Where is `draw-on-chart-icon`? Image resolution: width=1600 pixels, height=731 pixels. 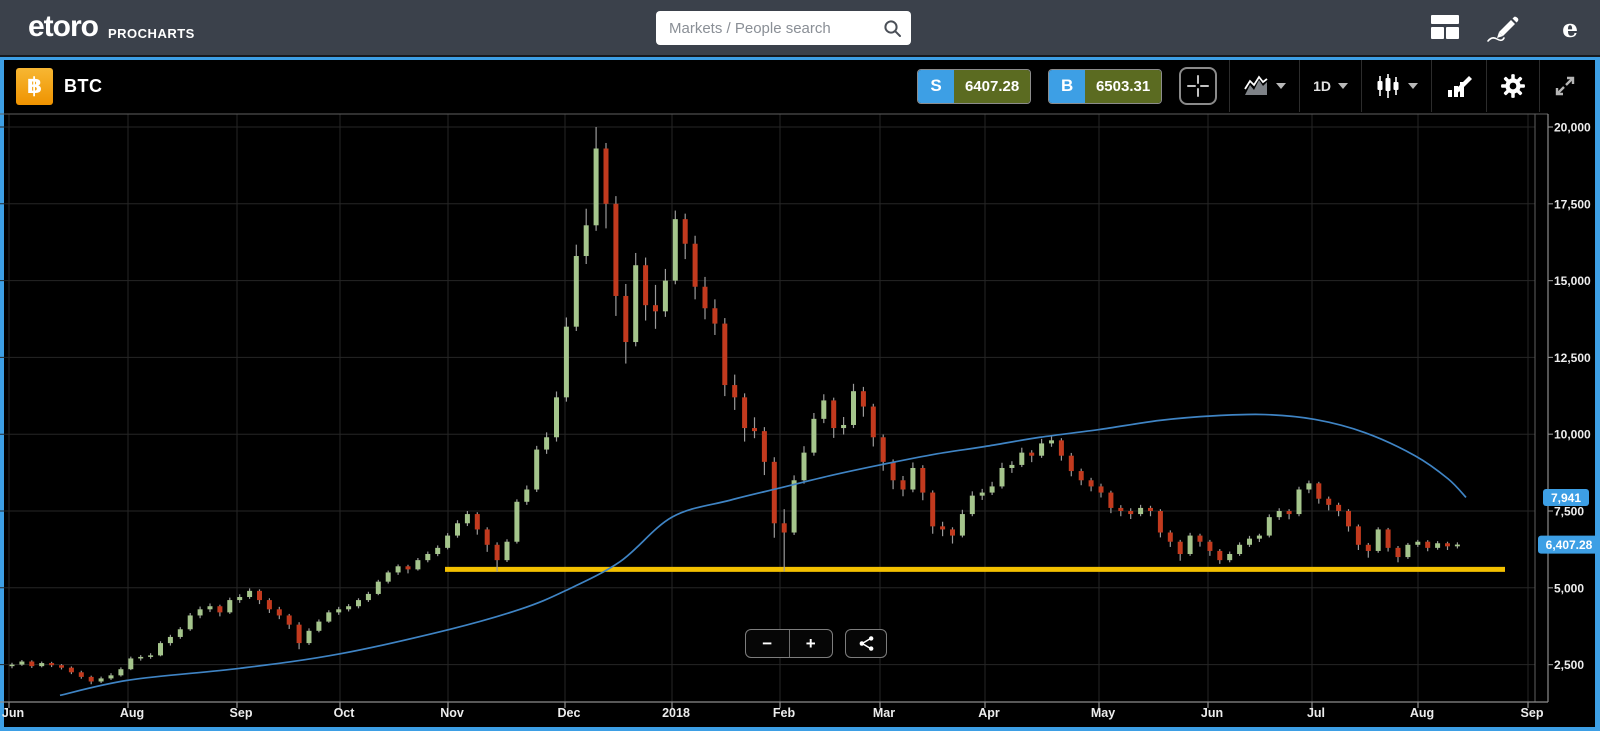
draw-on-chart-icon is located at coordinates (1460, 86).